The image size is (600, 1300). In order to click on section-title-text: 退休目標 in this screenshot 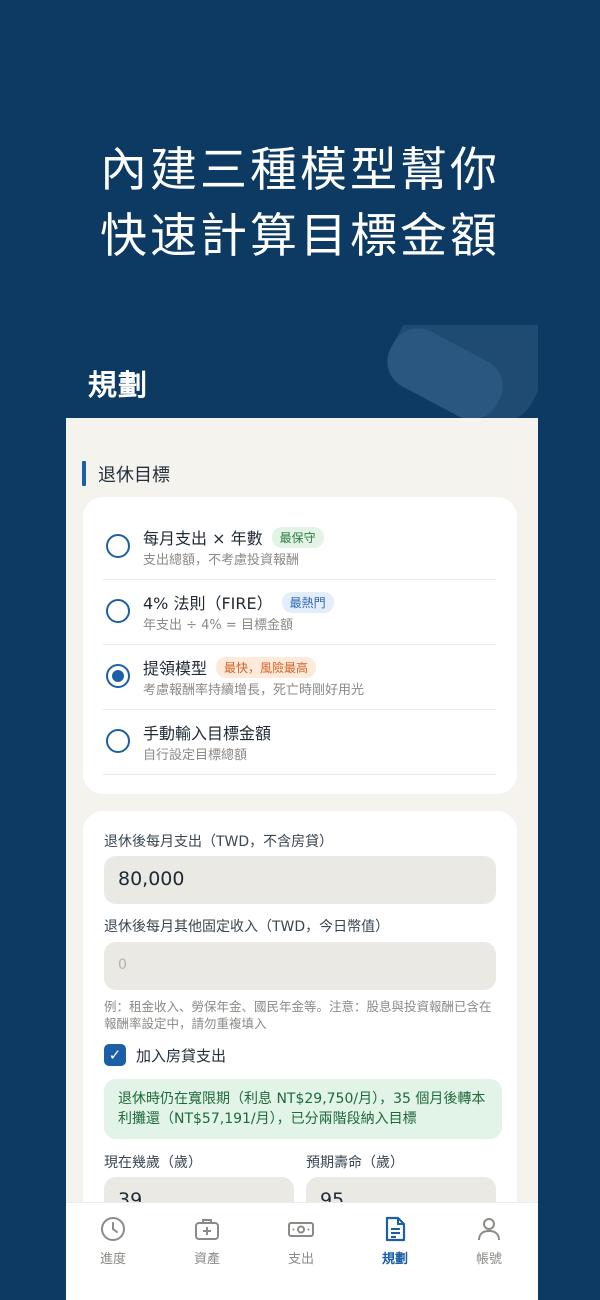, I will do `click(134, 475)`.